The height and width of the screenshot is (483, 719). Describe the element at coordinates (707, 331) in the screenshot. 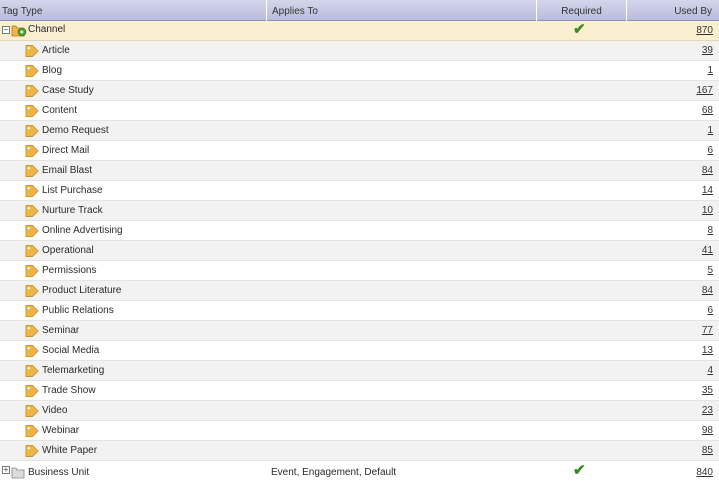

I see `used-by-count-link: 77` at that location.